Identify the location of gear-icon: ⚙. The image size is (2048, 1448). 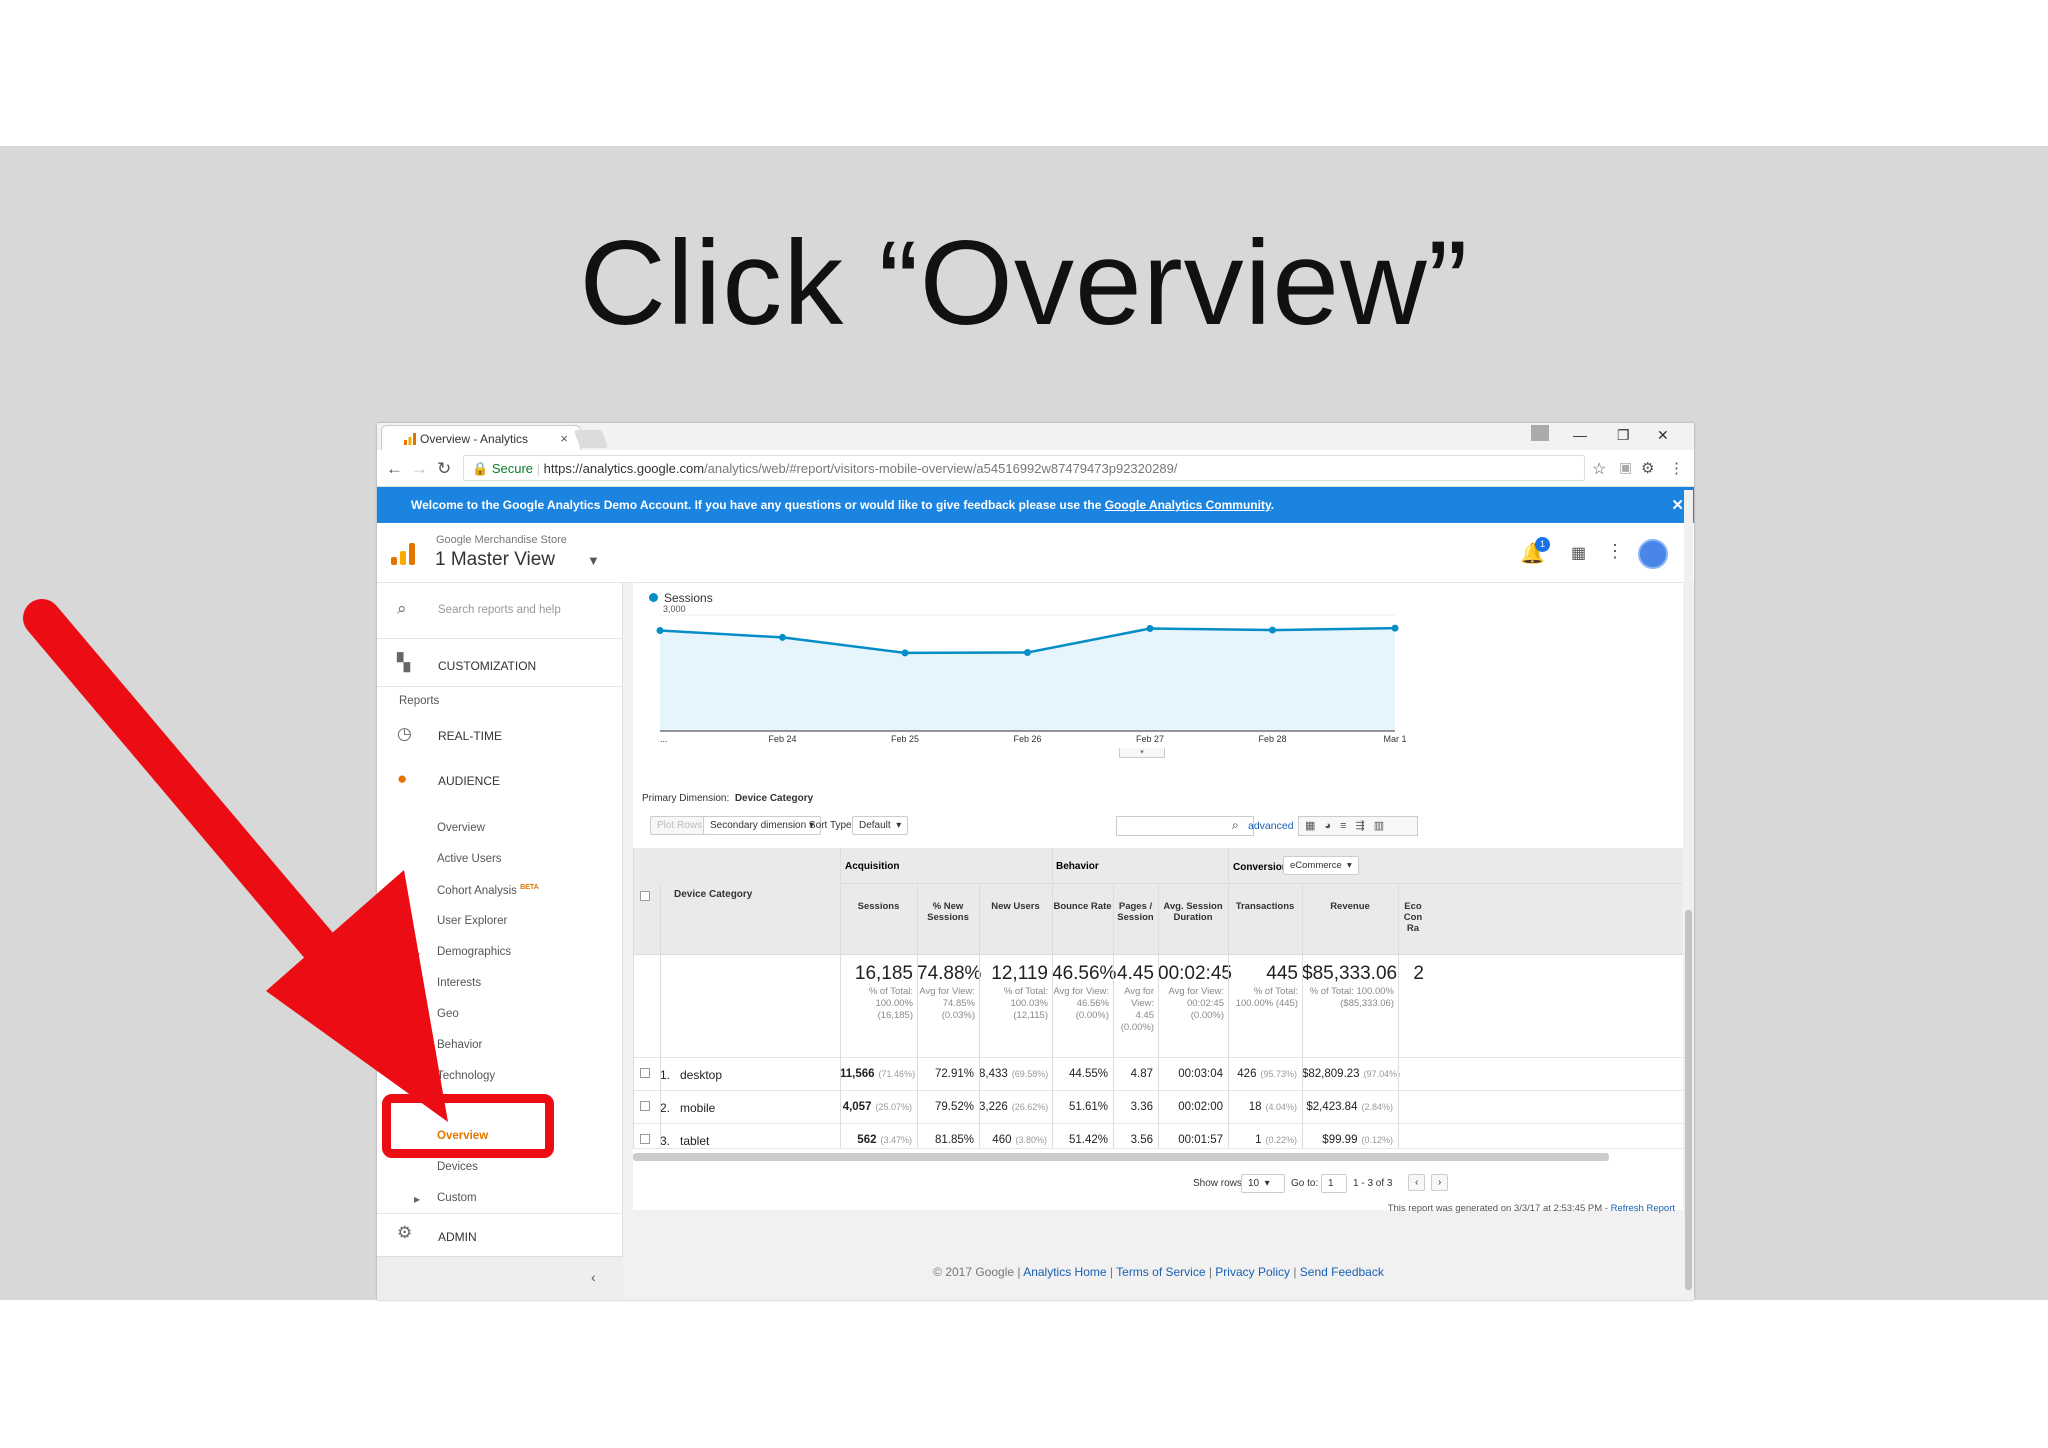
(405, 1232).